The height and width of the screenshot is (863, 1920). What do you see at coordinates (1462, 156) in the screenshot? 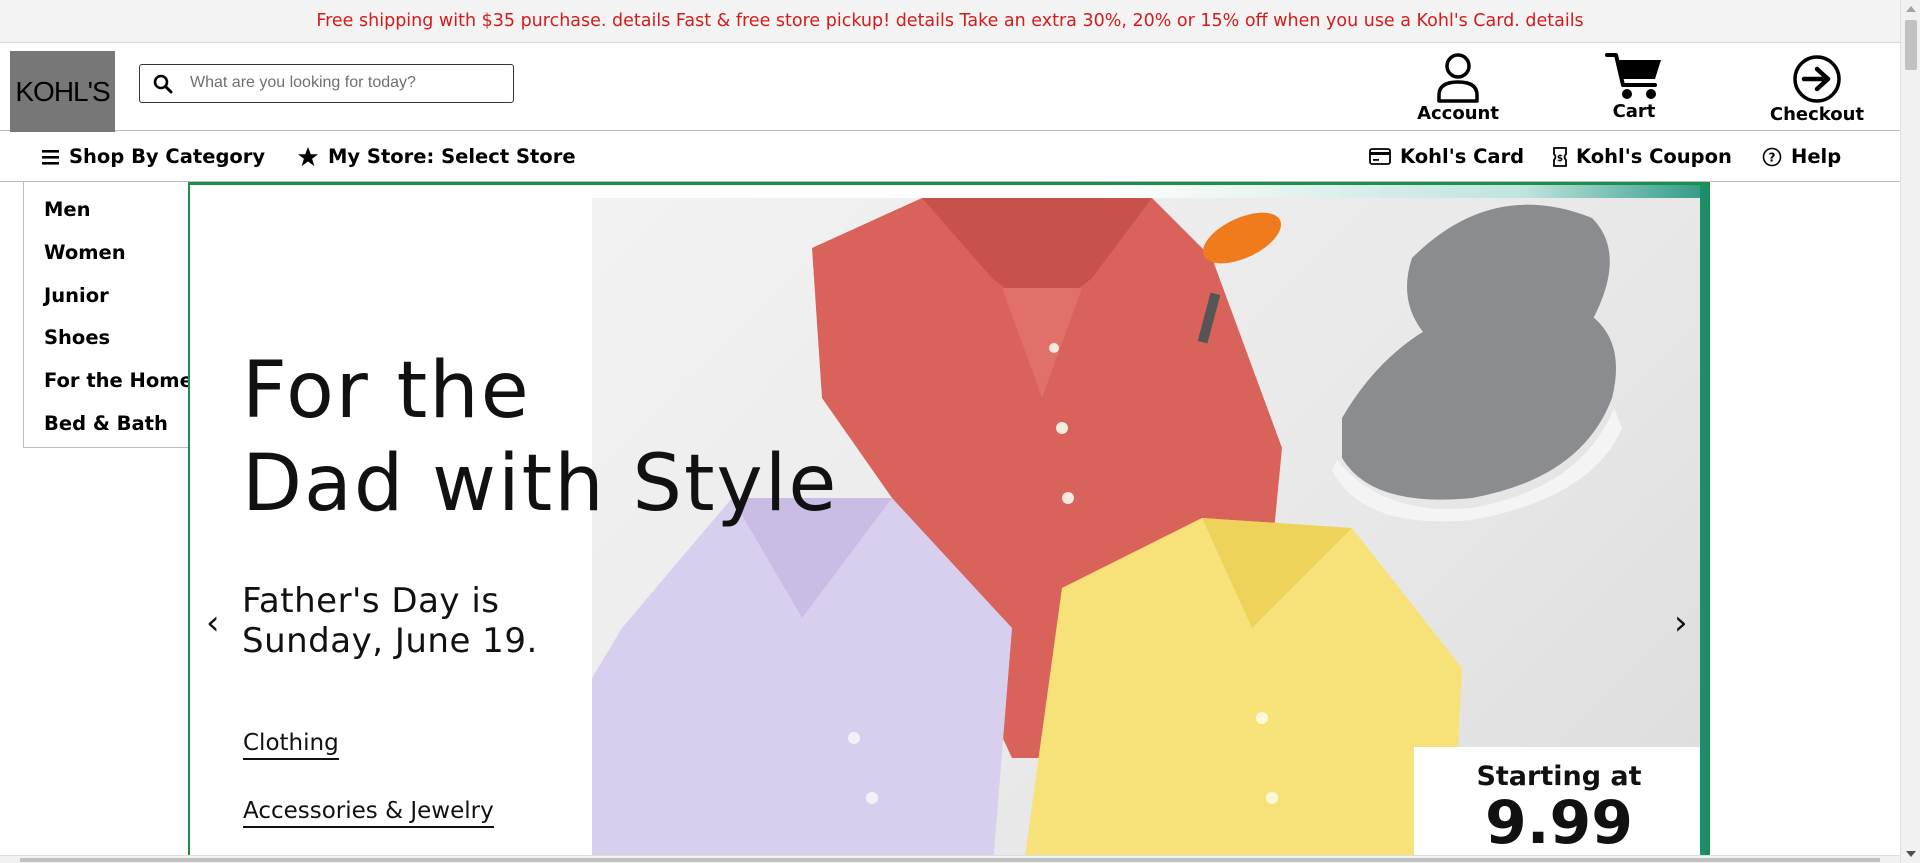
I see `kohls-card-label: Kohl's Card` at bounding box center [1462, 156].